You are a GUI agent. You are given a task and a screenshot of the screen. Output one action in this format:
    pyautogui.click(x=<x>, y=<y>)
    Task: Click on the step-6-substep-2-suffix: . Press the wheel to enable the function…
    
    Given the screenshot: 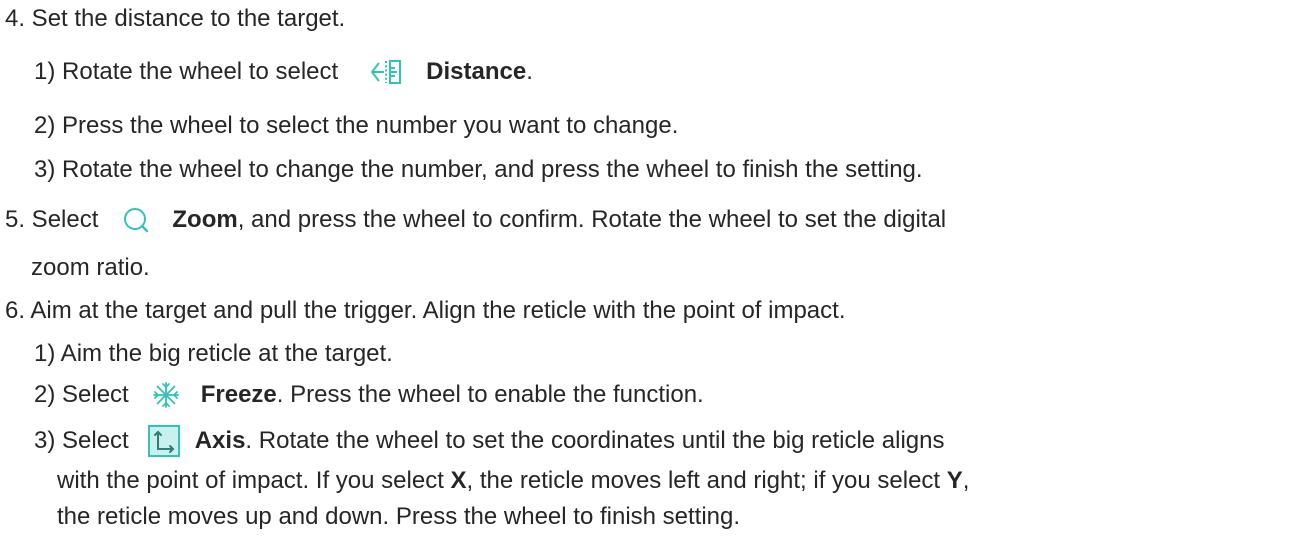 What is the action you would take?
    pyautogui.click(x=490, y=394)
    